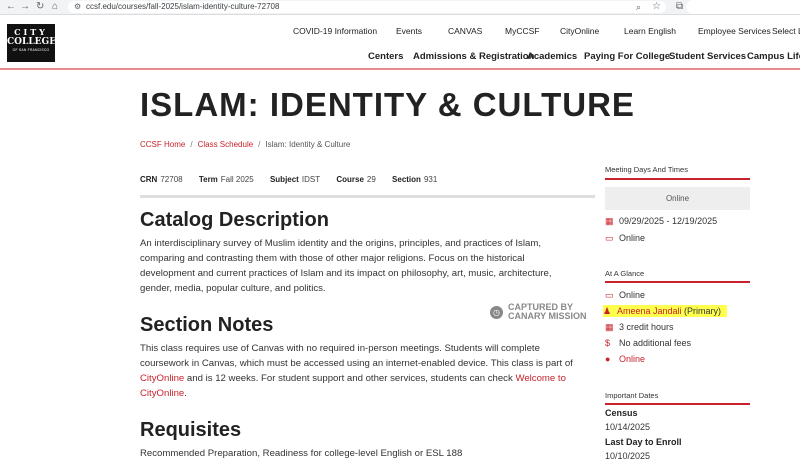 This screenshot has height=462, width=800. What do you see at coordinates (547, 316) in the screenshot?
I see `watermark-line-2: CANARY MISSION` at bounding box center [547, 316].